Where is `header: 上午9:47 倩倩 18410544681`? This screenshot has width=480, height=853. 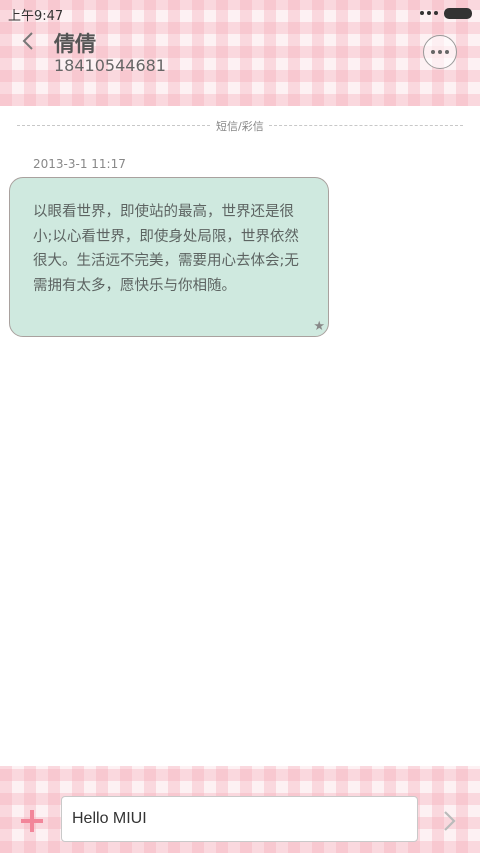
header: 上午9:47 倩倩 18410544681 is located at coordinates (240, 53).